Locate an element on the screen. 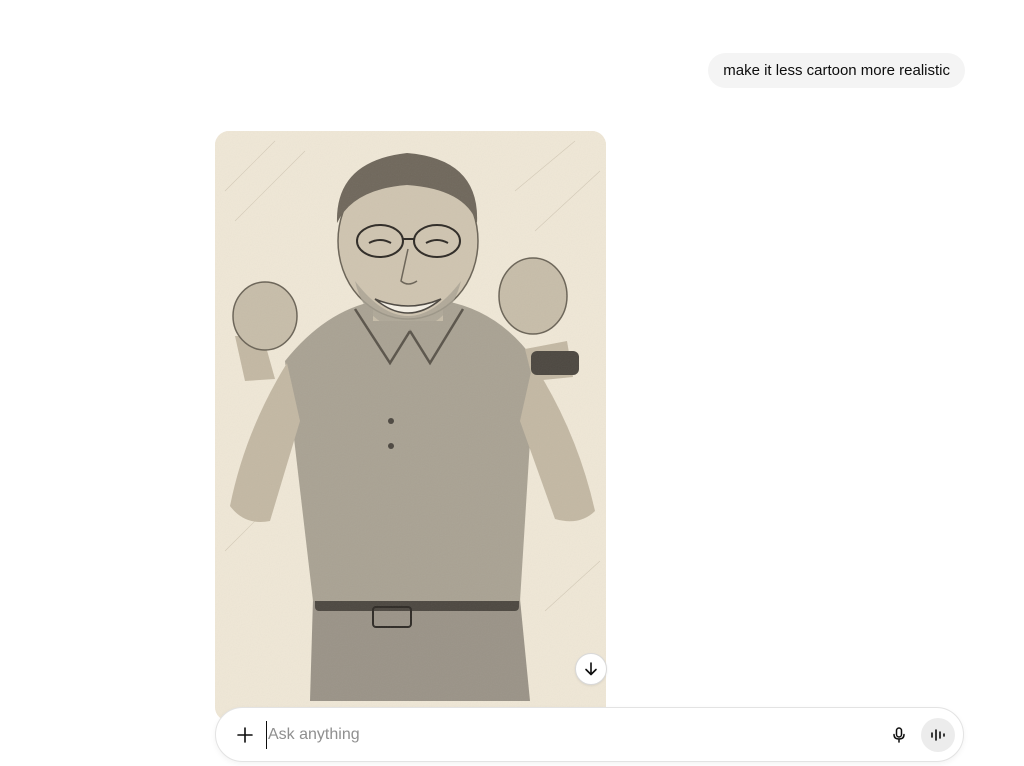 The image size is (1024, 766). user-message-bubble: make it less cartoon more realistic is located at coordinates (836, 70).